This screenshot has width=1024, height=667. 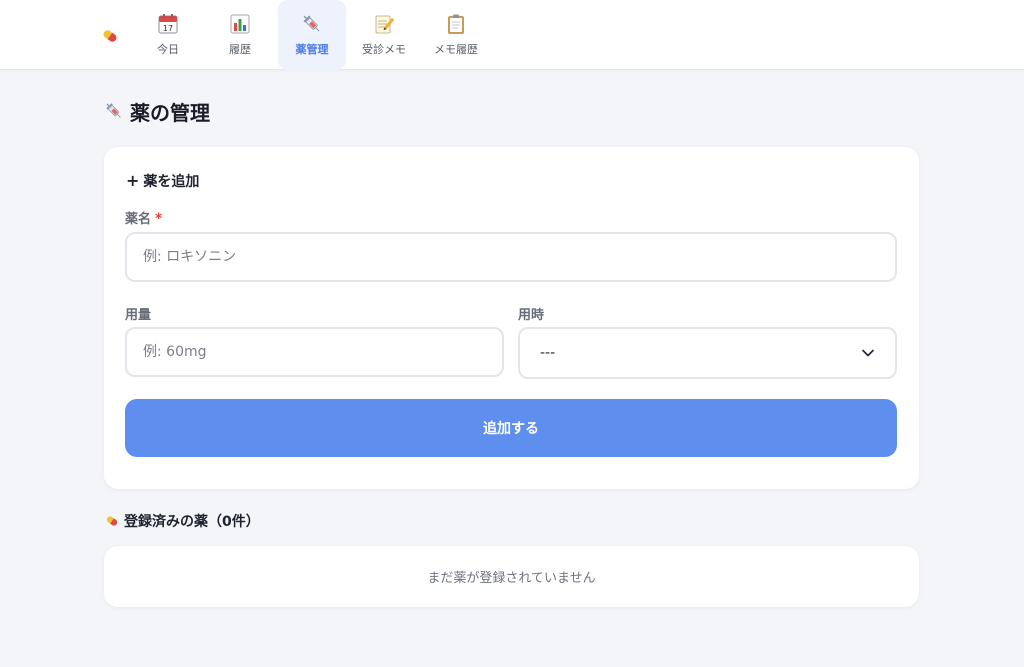 I want to click on chevron-down-icon, so click(x=868, y=353).